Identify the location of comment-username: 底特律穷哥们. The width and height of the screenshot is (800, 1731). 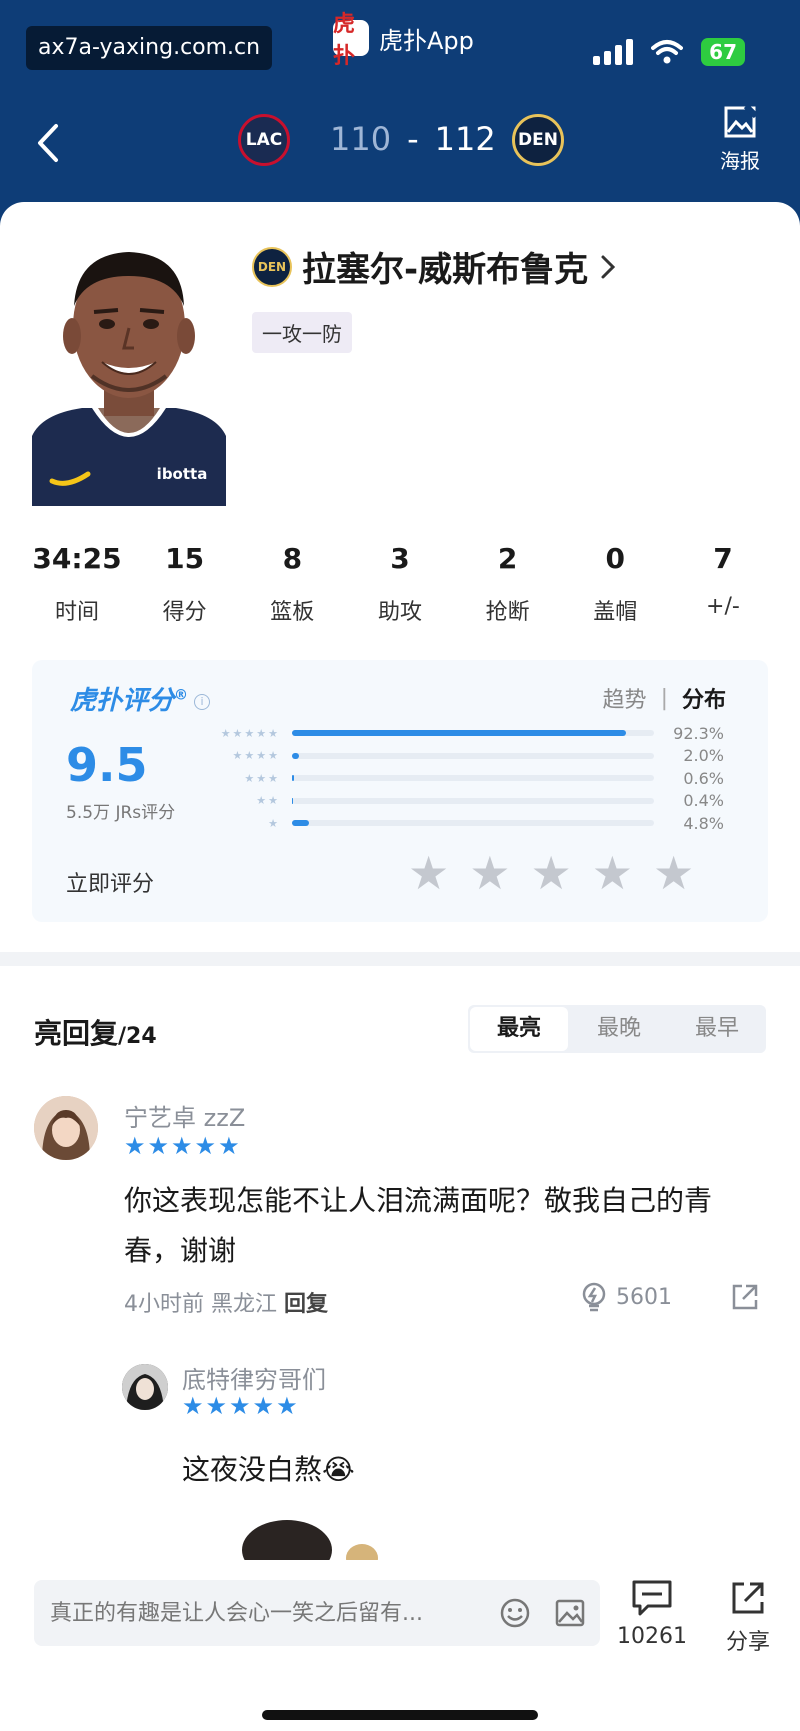
(254, 1377).